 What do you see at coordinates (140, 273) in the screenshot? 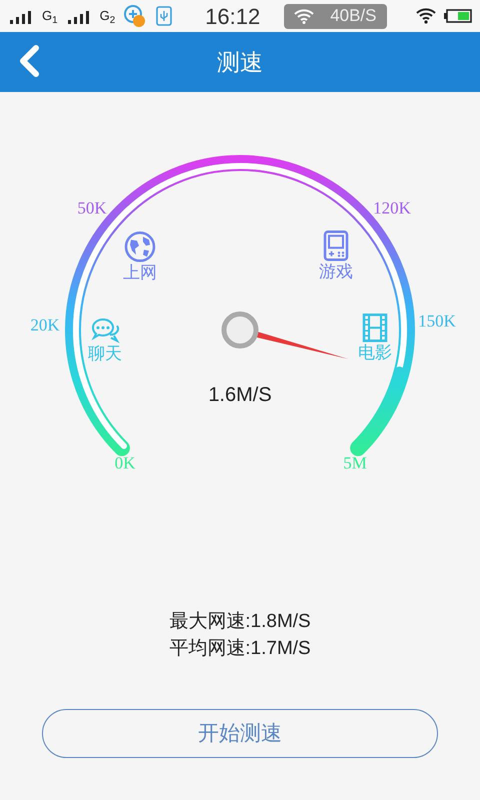
I see `category-label: 上网` at bounding box center [140, 273].